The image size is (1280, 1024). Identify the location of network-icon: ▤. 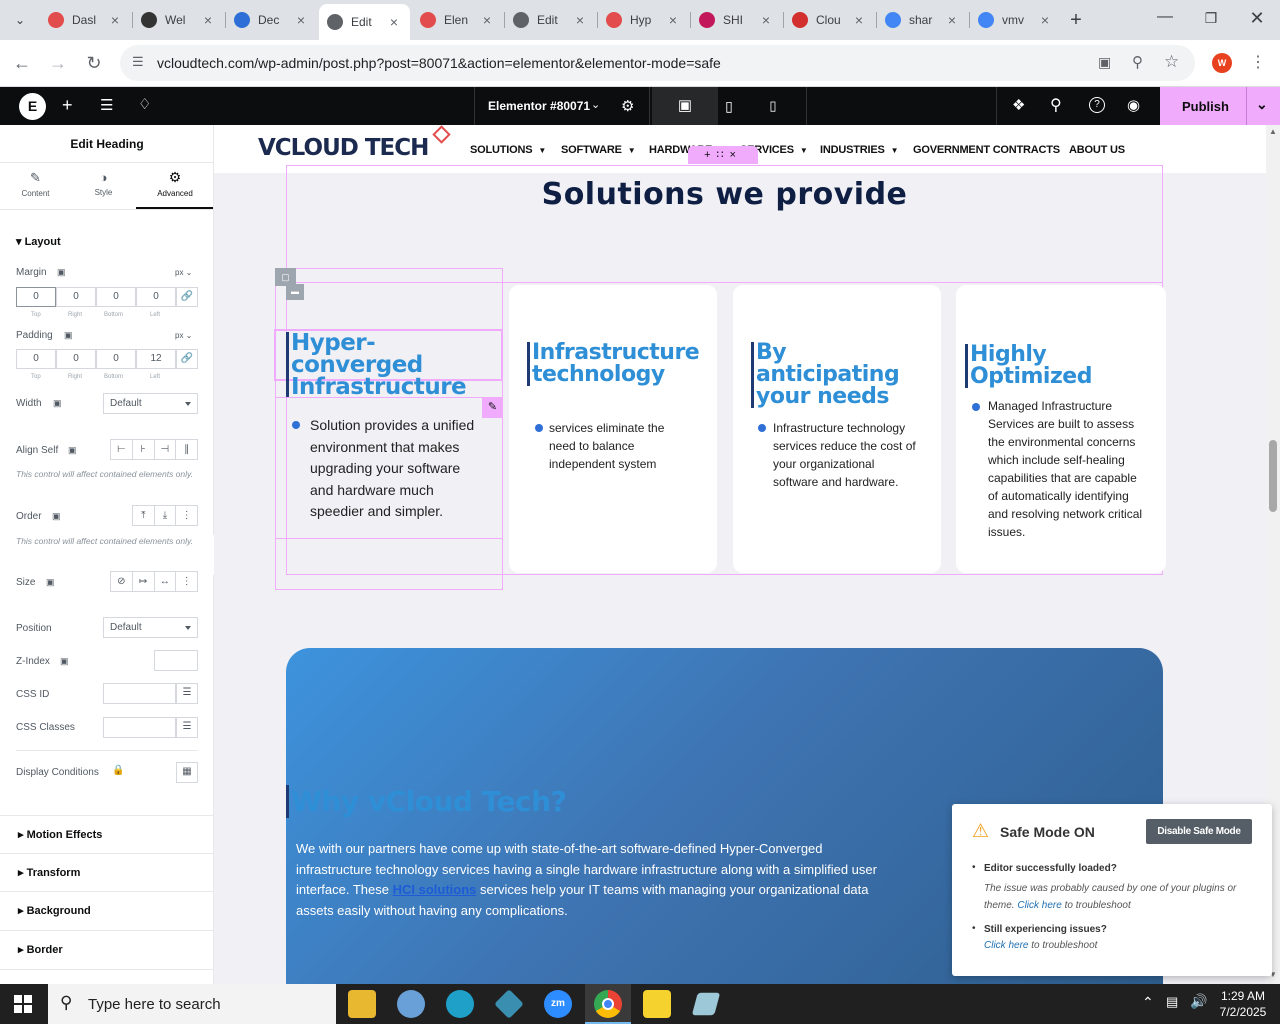
(1172, 1002).